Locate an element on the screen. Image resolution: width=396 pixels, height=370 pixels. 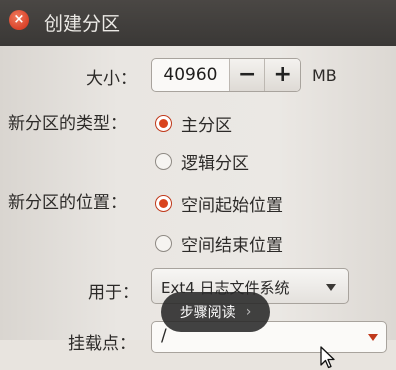
radio-label: 逻辑分区 is located at coordinates (215, 164).